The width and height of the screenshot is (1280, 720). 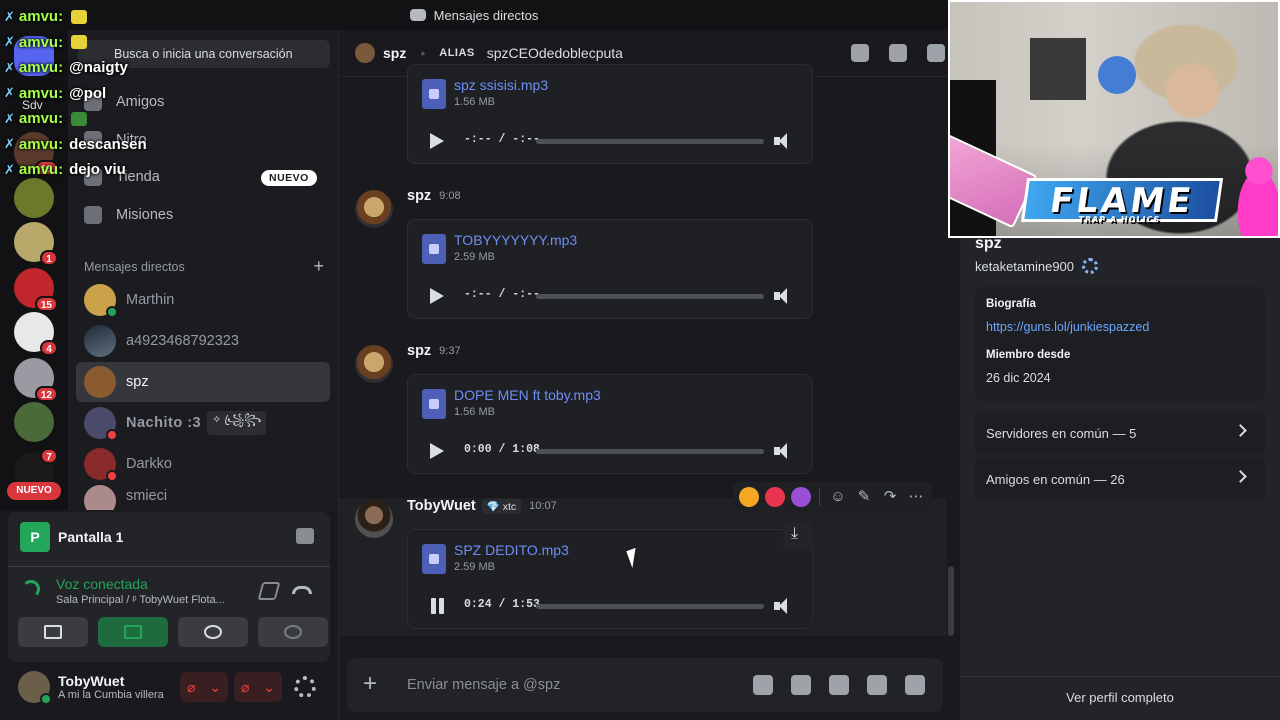 I want to click on mutual-friends-row: Amigos en común — 26, so click(x=1120, y=479).